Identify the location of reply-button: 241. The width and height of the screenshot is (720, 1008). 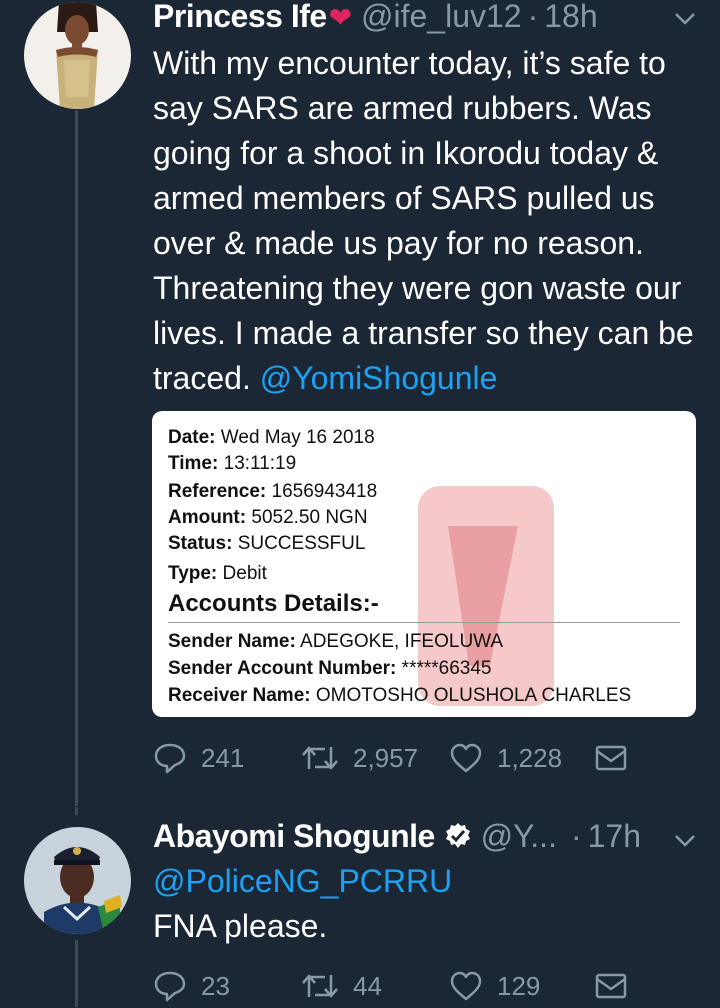
(198, 758).